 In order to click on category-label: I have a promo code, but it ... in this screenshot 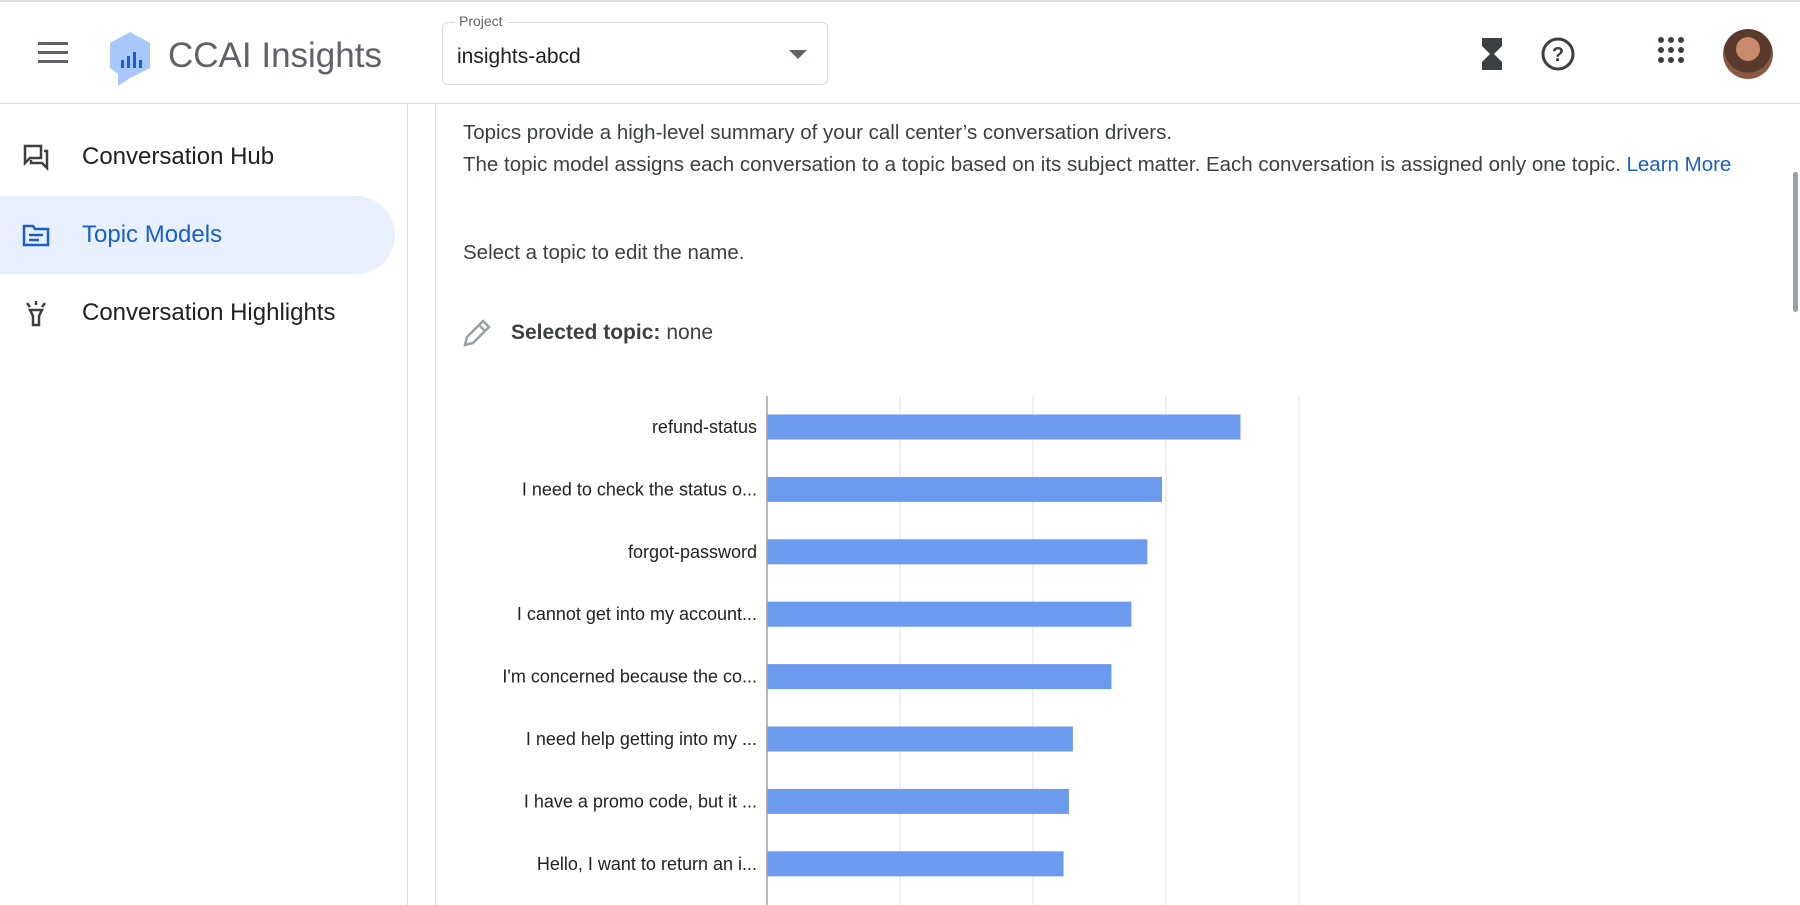, I will do `click(640, 801)`.